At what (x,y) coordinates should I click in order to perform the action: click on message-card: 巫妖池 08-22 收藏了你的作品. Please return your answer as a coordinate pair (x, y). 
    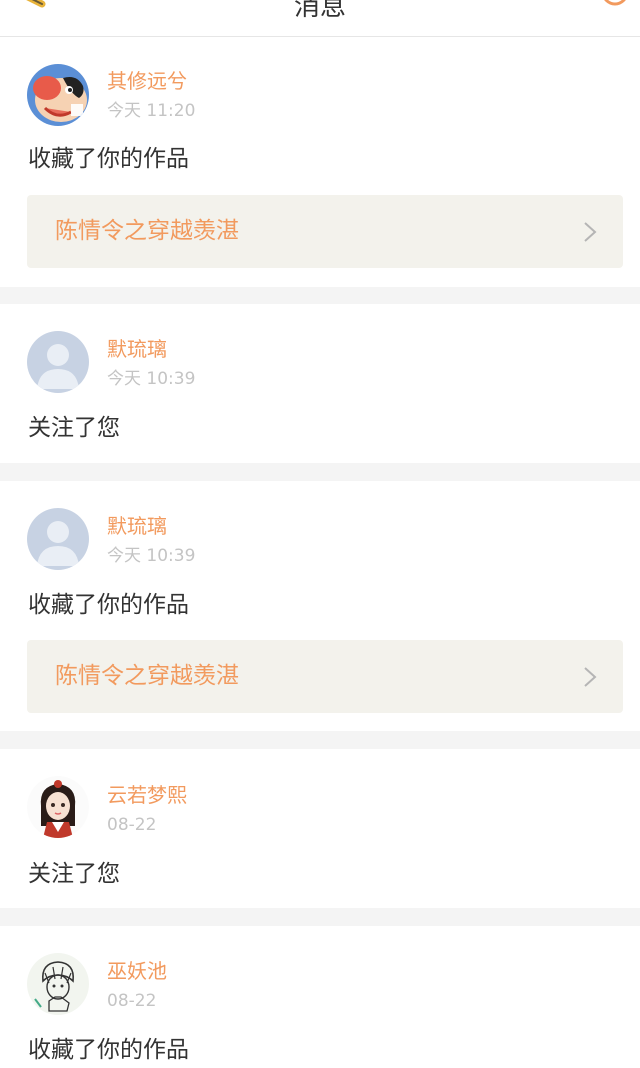
    Looking at the image, I should click on (320, 997).